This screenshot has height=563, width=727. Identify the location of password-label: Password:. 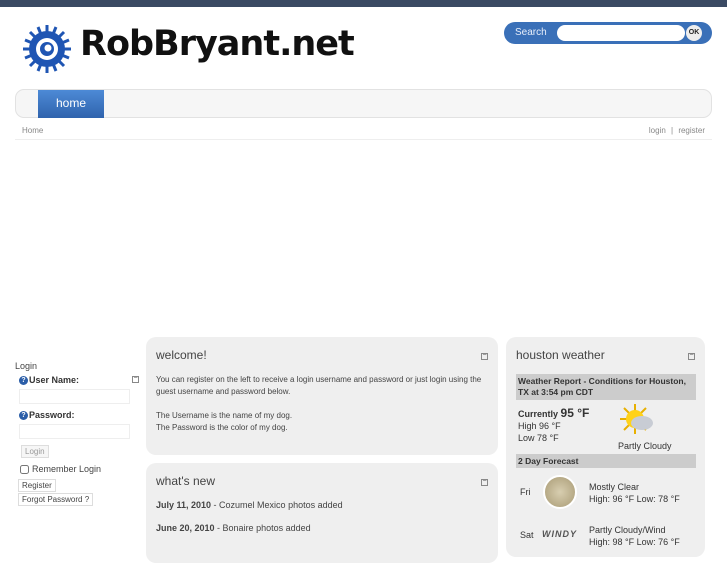
(52, 415).